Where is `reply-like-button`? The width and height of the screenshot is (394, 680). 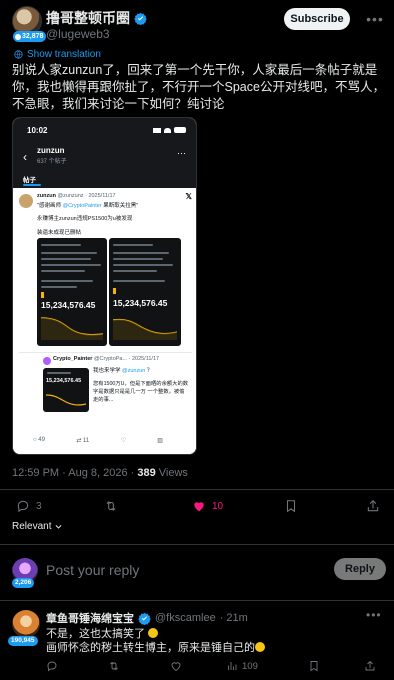 reply-like-button is located at coordinates (176, 666).